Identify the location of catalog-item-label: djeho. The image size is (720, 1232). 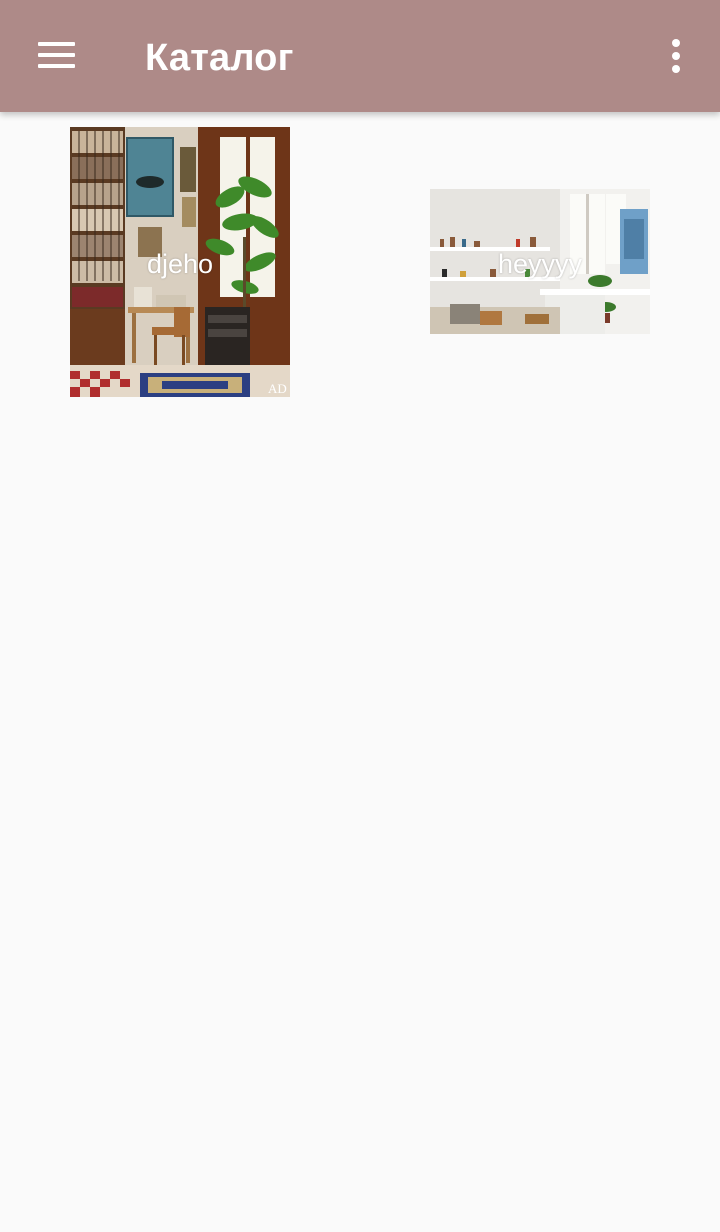
(180, 264).